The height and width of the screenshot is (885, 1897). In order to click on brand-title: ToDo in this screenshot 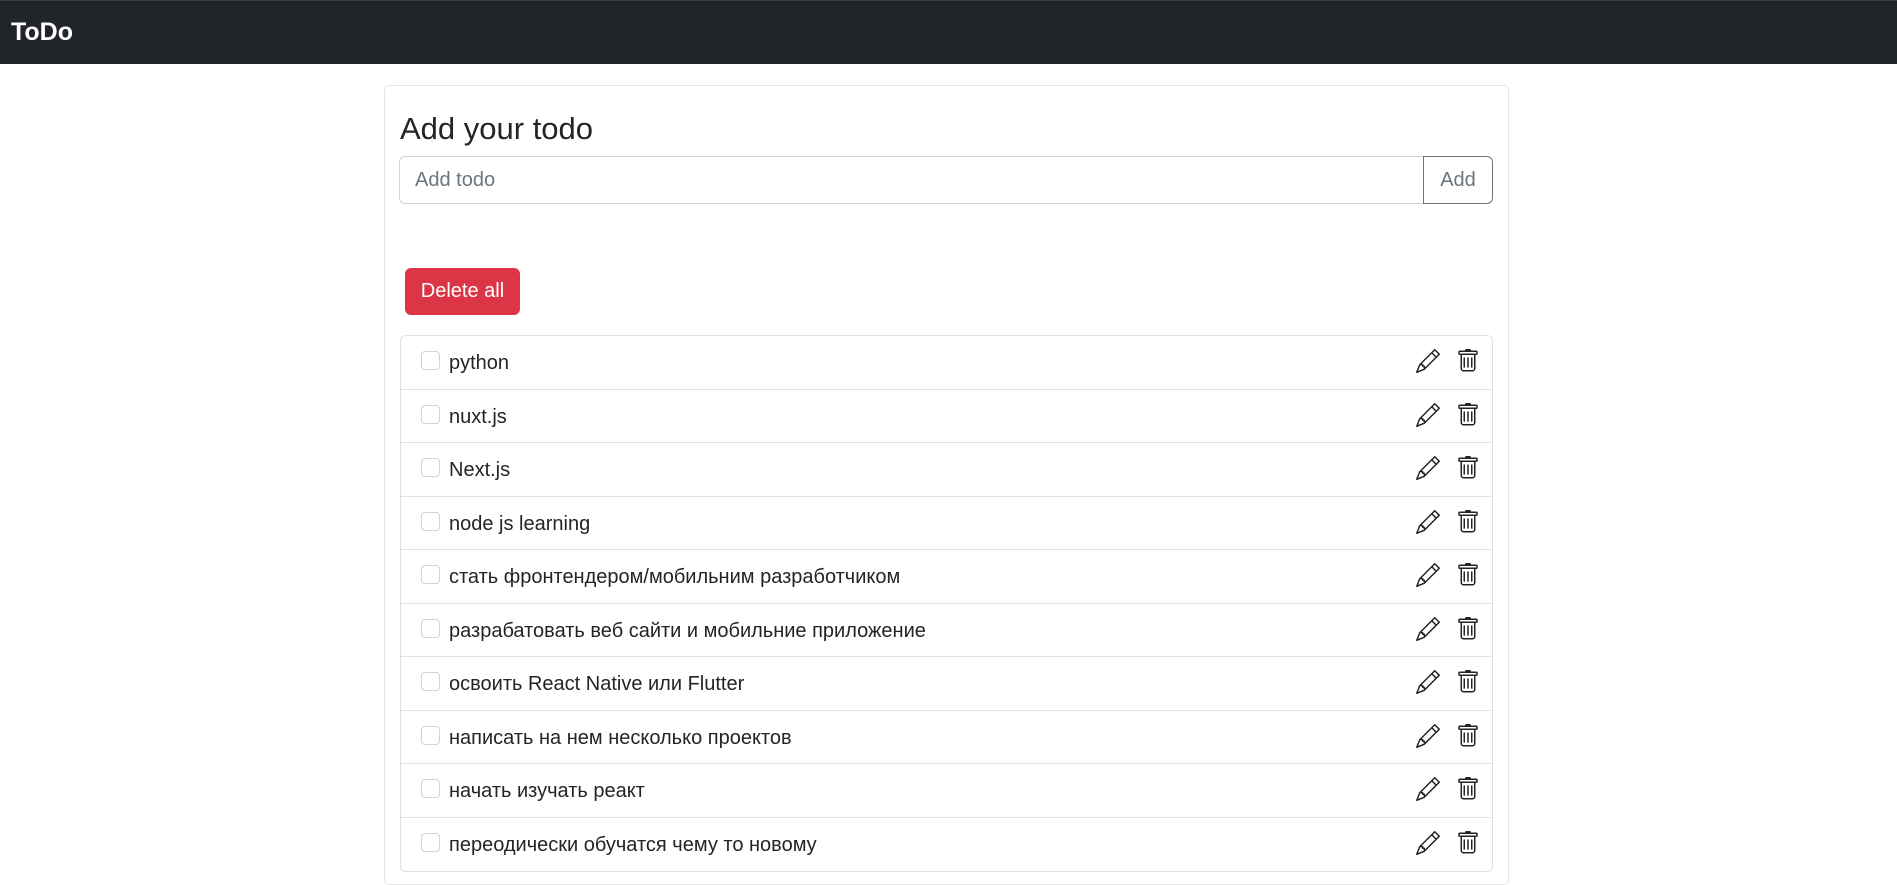, I will do `click(42, 32)`.